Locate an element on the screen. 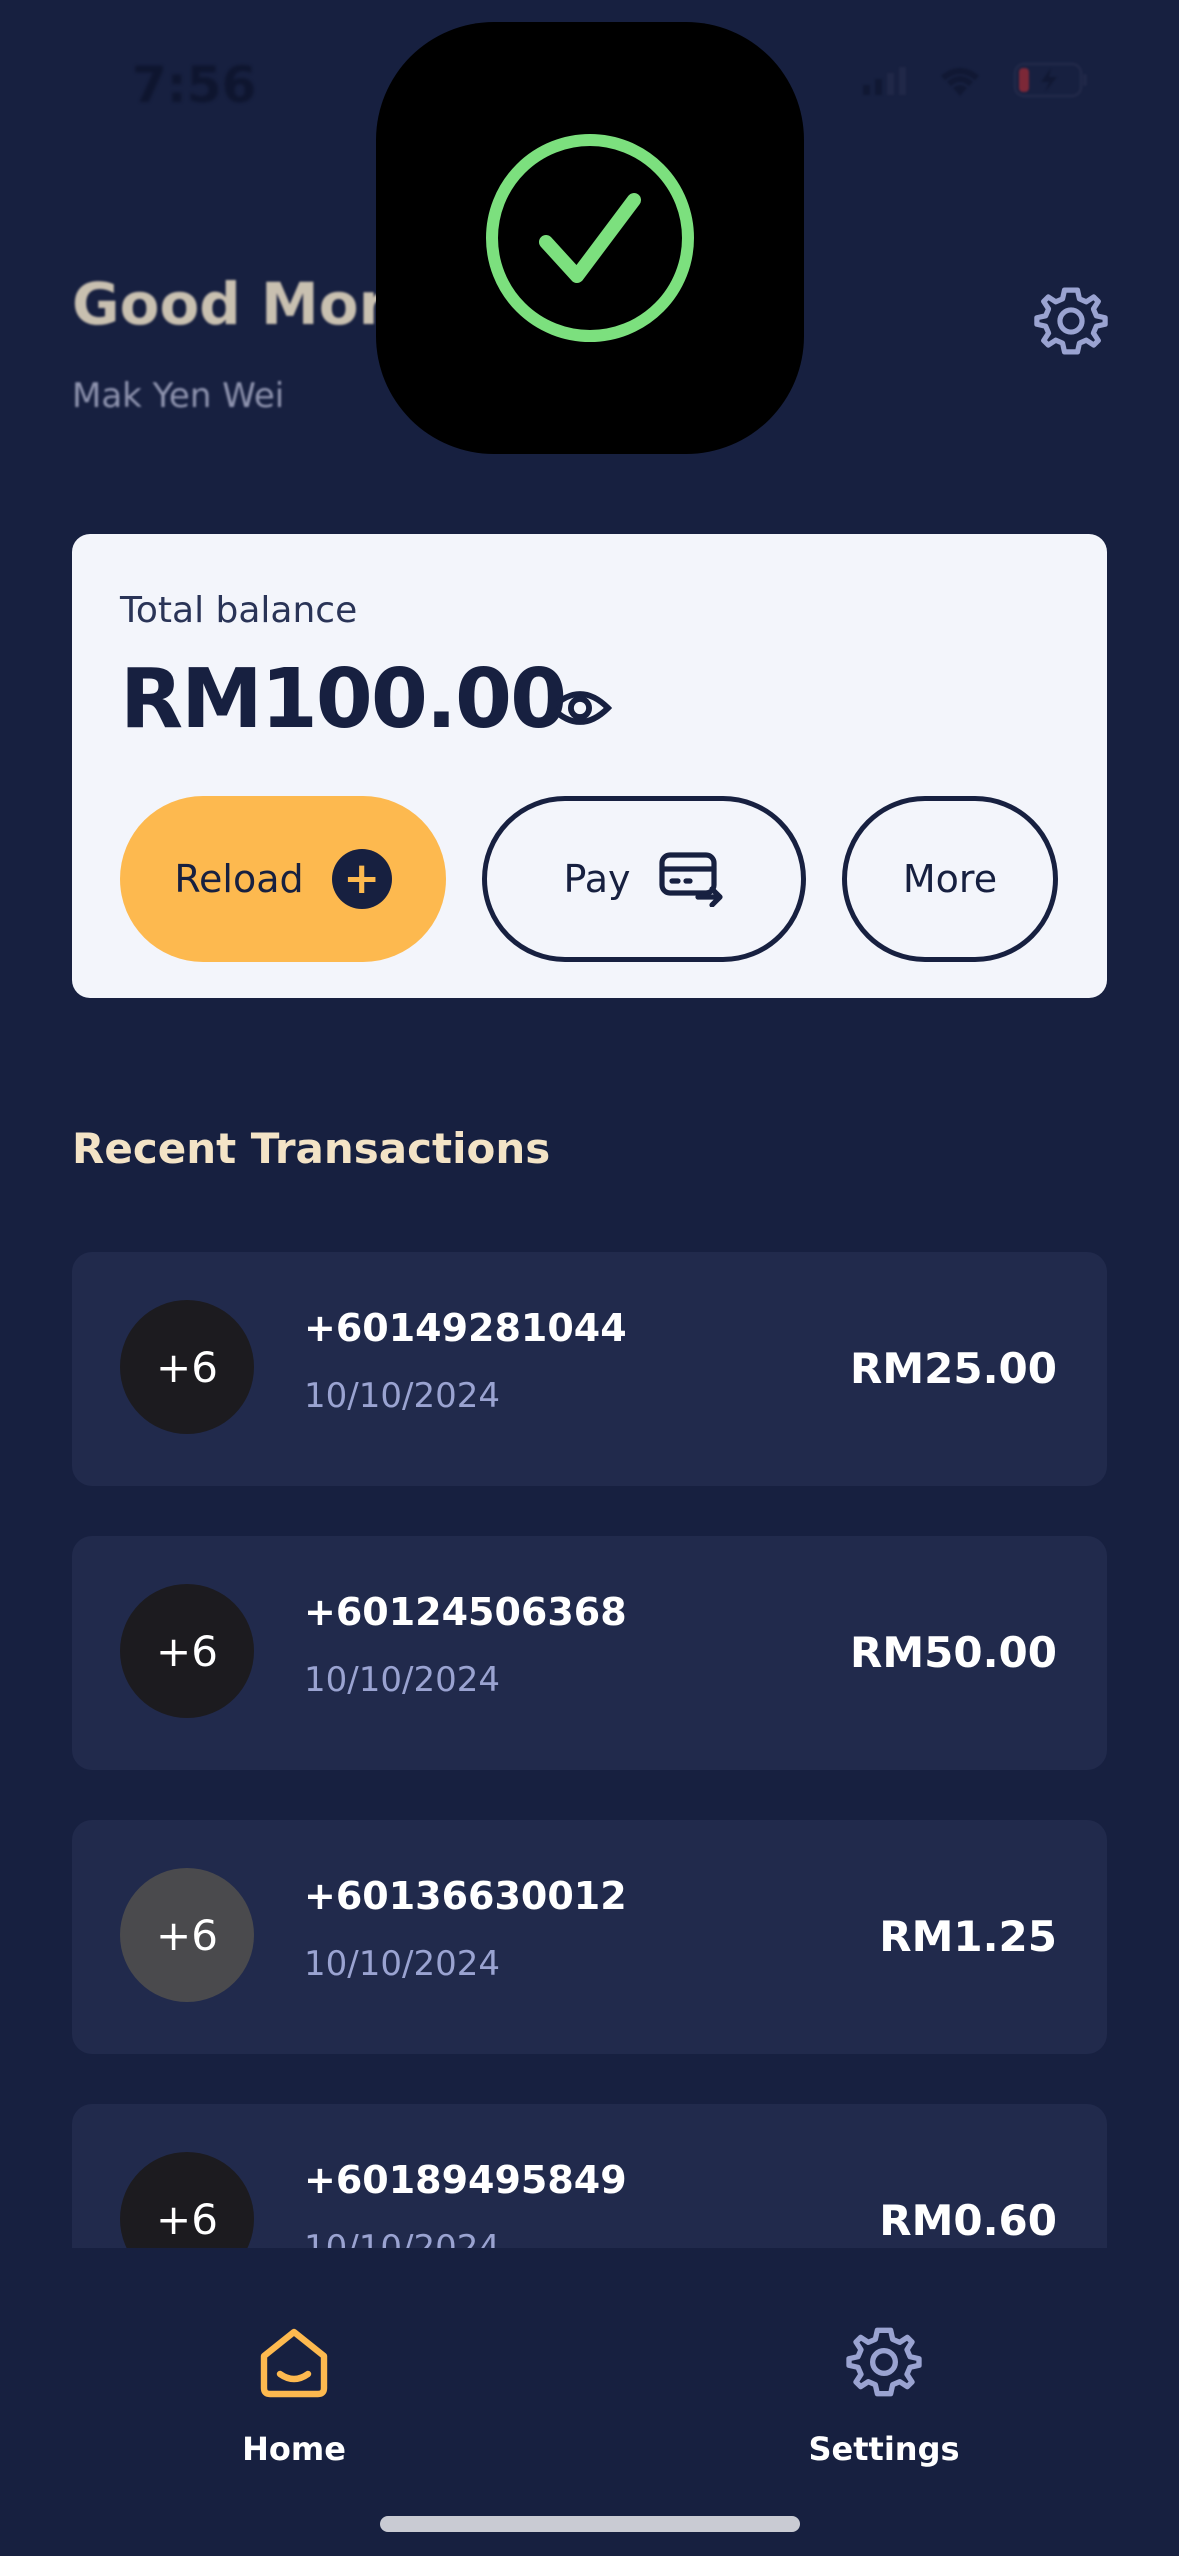 The height and width of the screenshot is (2556, 1179). plus-icon: + is located at coordinates (361, 879).